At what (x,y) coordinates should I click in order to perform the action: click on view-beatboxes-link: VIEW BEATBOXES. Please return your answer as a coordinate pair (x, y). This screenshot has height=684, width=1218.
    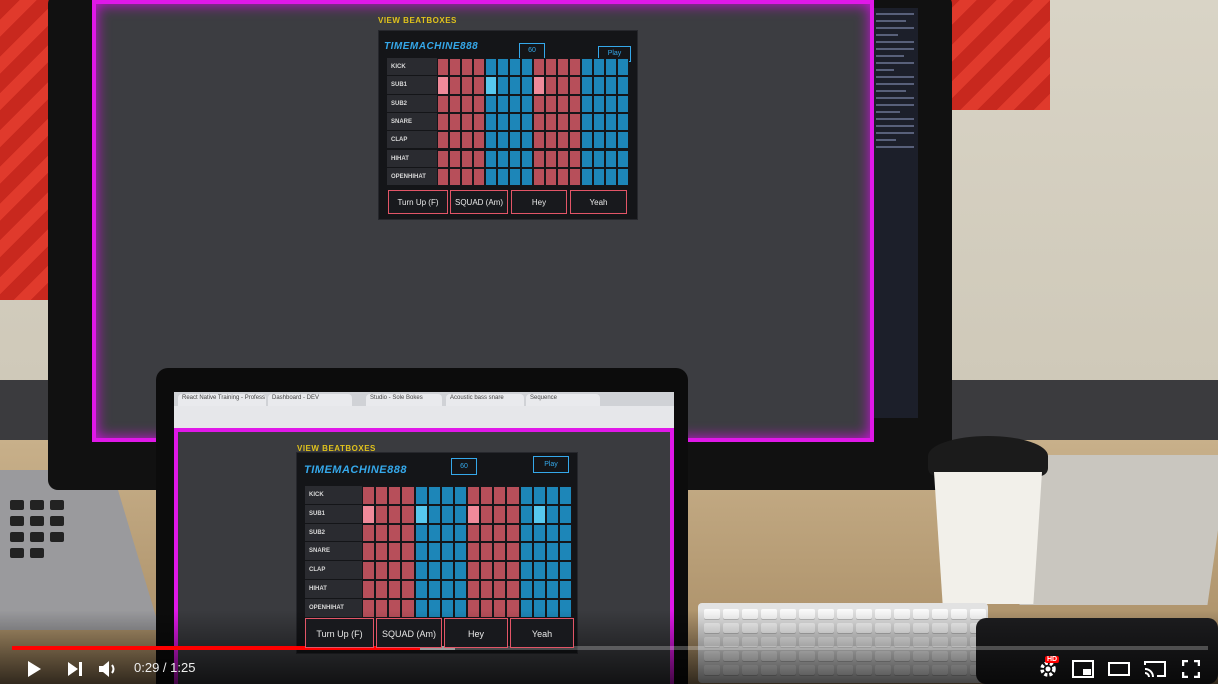
    Looking at the image, I should click on (417, 20).